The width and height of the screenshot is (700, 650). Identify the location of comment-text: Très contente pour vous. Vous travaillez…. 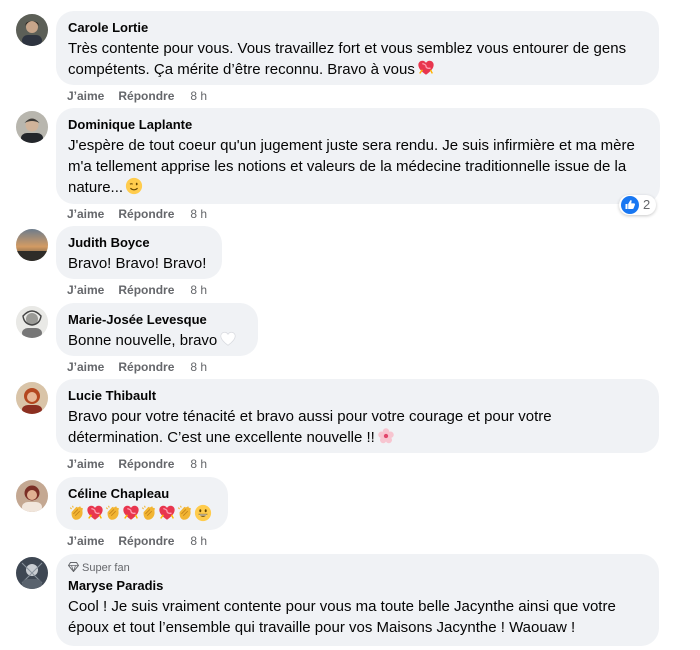
(347, 59).